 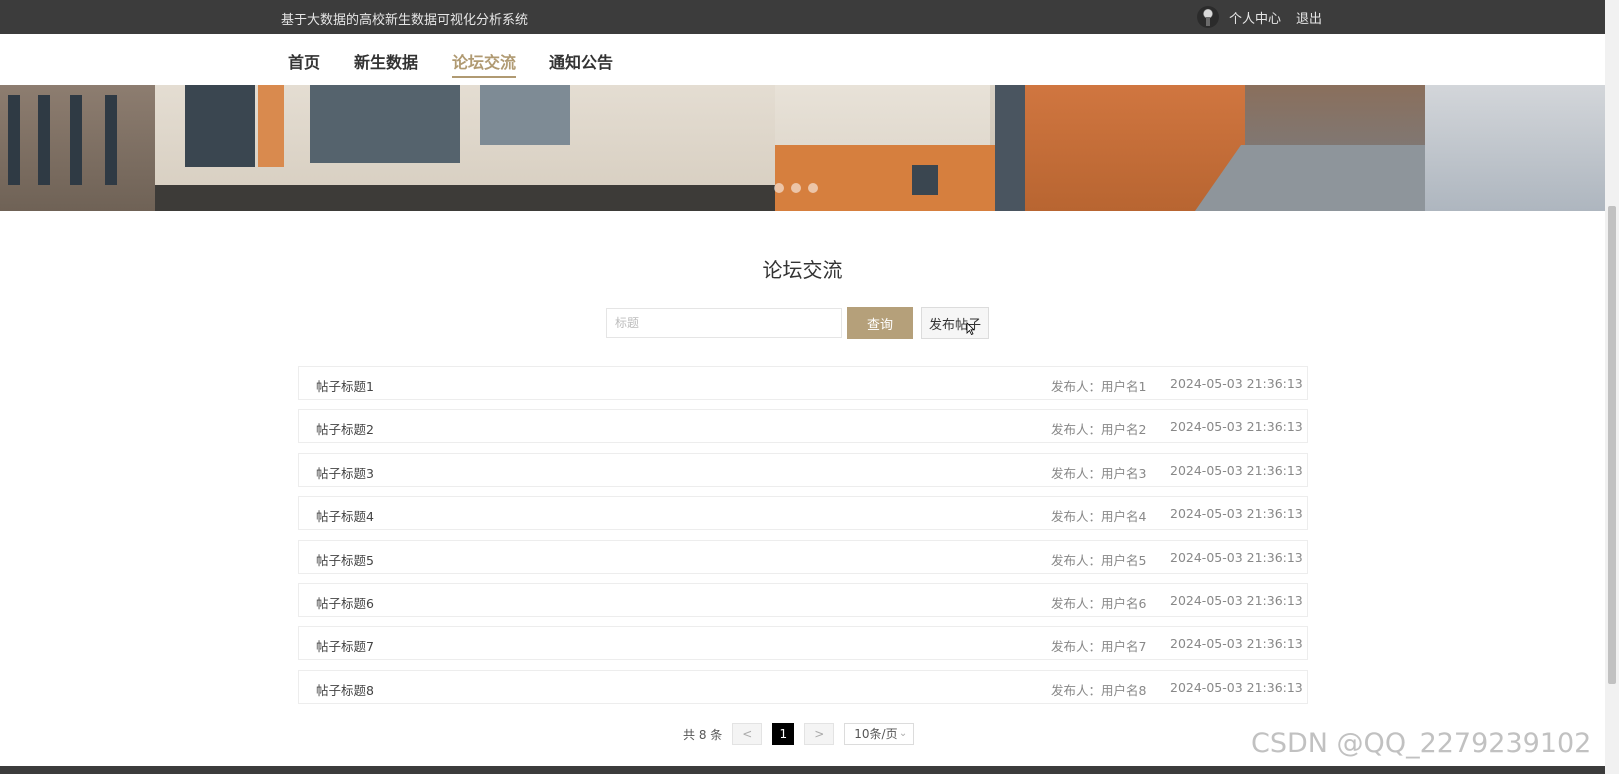 I want to click on list-item: 帖子标题4 发布人：用户名4 2024-05-03 21:36:13, so click(x=803, y=513).